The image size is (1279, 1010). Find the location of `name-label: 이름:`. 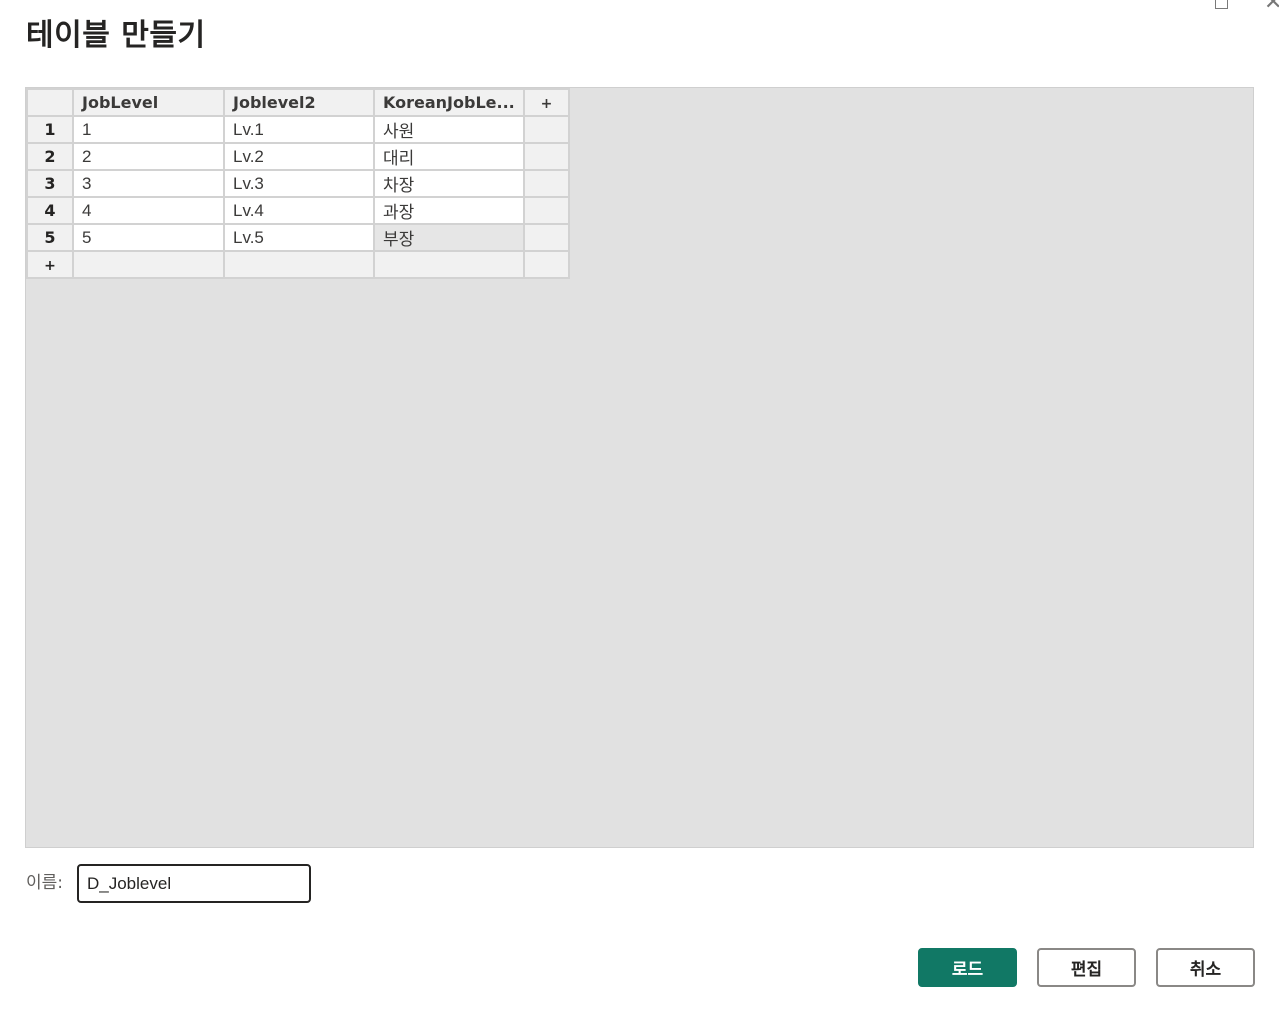

name-label: 이름: is located at coordinates (45, 883).